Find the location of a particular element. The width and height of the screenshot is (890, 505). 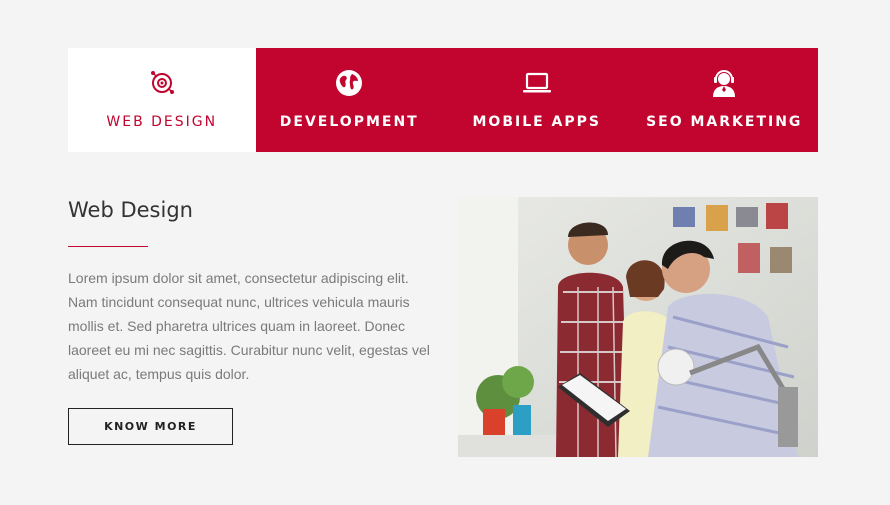

support-headset-icon is located at coordinates (724, 83).